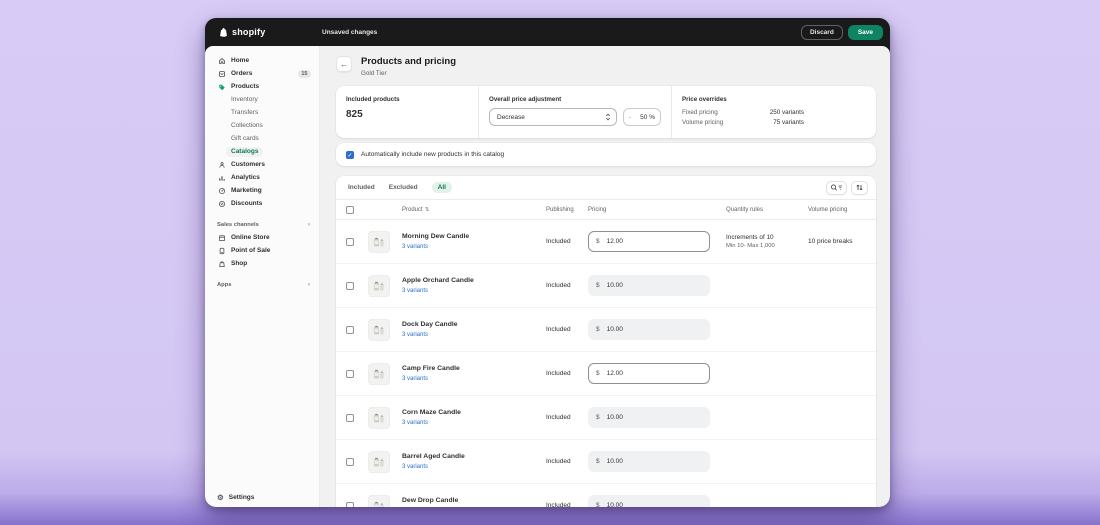 This screenshot has height=525, width=1100. Describe the element at coordinates (597, 209) in the screenshot. I see `column-pricing: Pricing` at that location.